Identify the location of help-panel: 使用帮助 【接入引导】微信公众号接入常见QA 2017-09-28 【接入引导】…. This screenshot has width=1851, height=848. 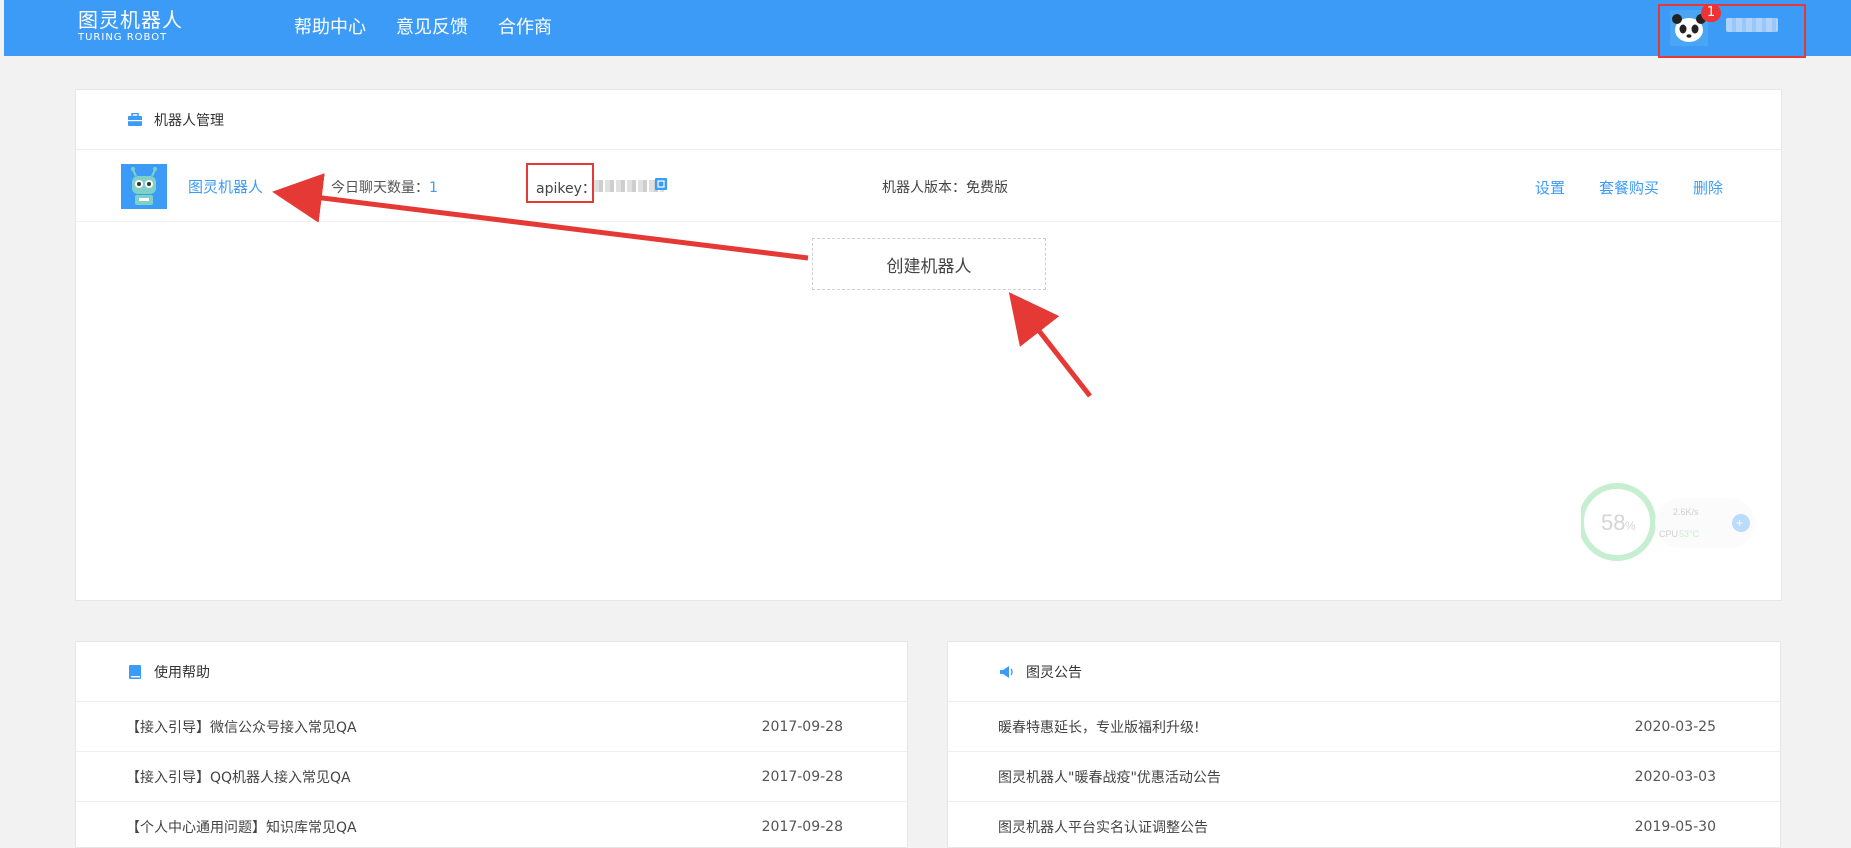
(491, 744).